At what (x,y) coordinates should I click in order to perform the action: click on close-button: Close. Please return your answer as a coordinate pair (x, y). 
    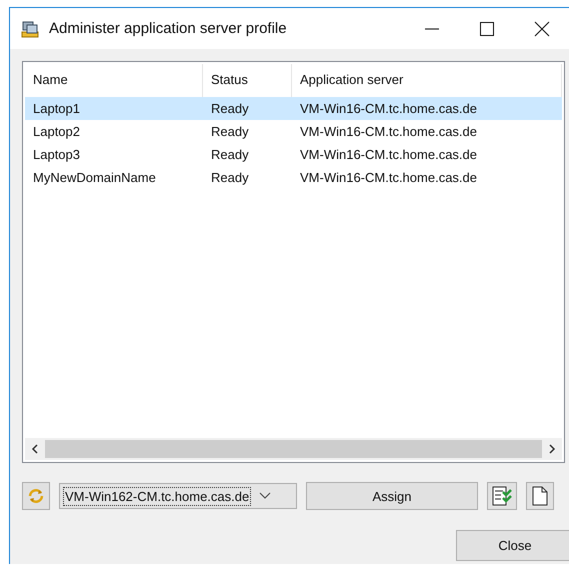
    Looking at the image, I should click on (512, 545).